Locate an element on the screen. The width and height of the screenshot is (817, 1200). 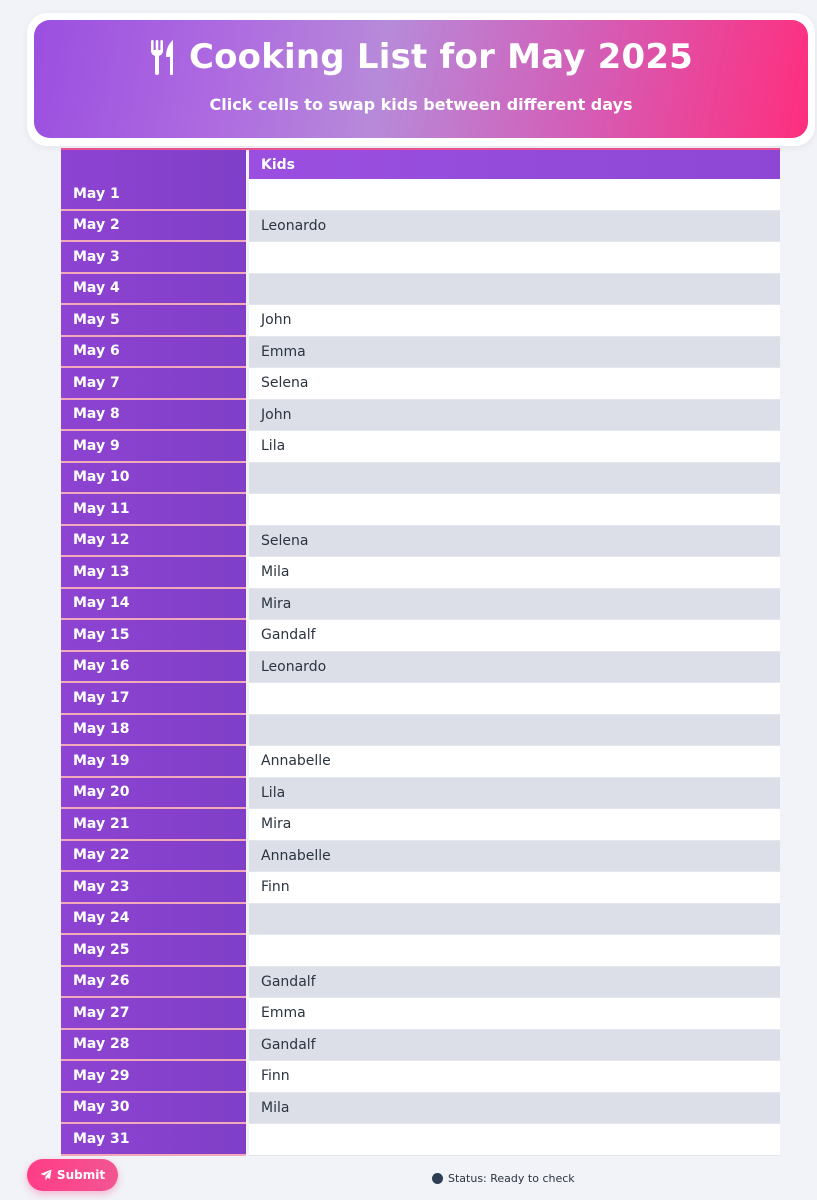
table-row: May 27 Emma is located at coordinates (420, 1014).